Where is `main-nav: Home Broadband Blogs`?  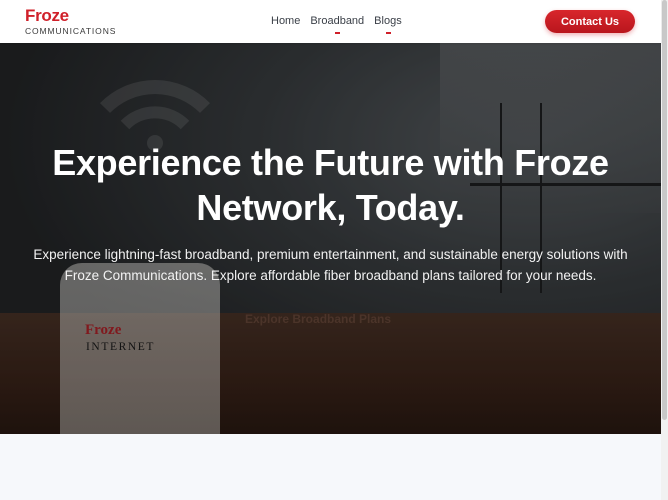 main-nav: Home Broadband Blogs is located at coordinates (336, 24).